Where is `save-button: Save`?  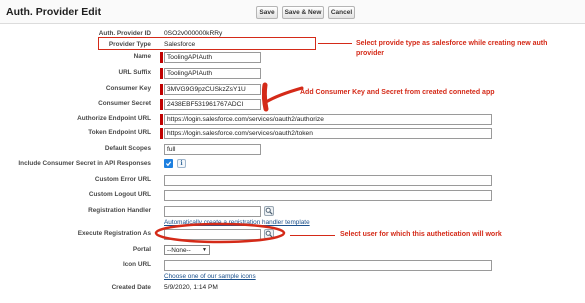
save-button: Save is located at coordinates (267, 12).